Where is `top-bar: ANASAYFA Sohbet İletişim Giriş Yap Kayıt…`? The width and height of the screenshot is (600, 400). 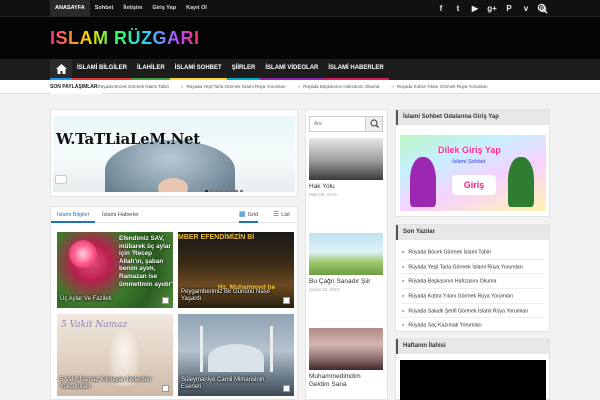
top-bar: ANASAYFA Sohbet İletişim Giriş Yap Kayıt… is located at coordinates (300, 8).